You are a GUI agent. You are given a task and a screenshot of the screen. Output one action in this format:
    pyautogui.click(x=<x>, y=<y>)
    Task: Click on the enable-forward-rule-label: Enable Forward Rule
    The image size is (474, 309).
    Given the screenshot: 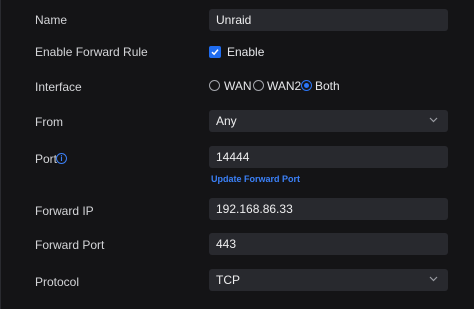 What is the action you would take?
    pyautogui.click(x=91, y=52)
    